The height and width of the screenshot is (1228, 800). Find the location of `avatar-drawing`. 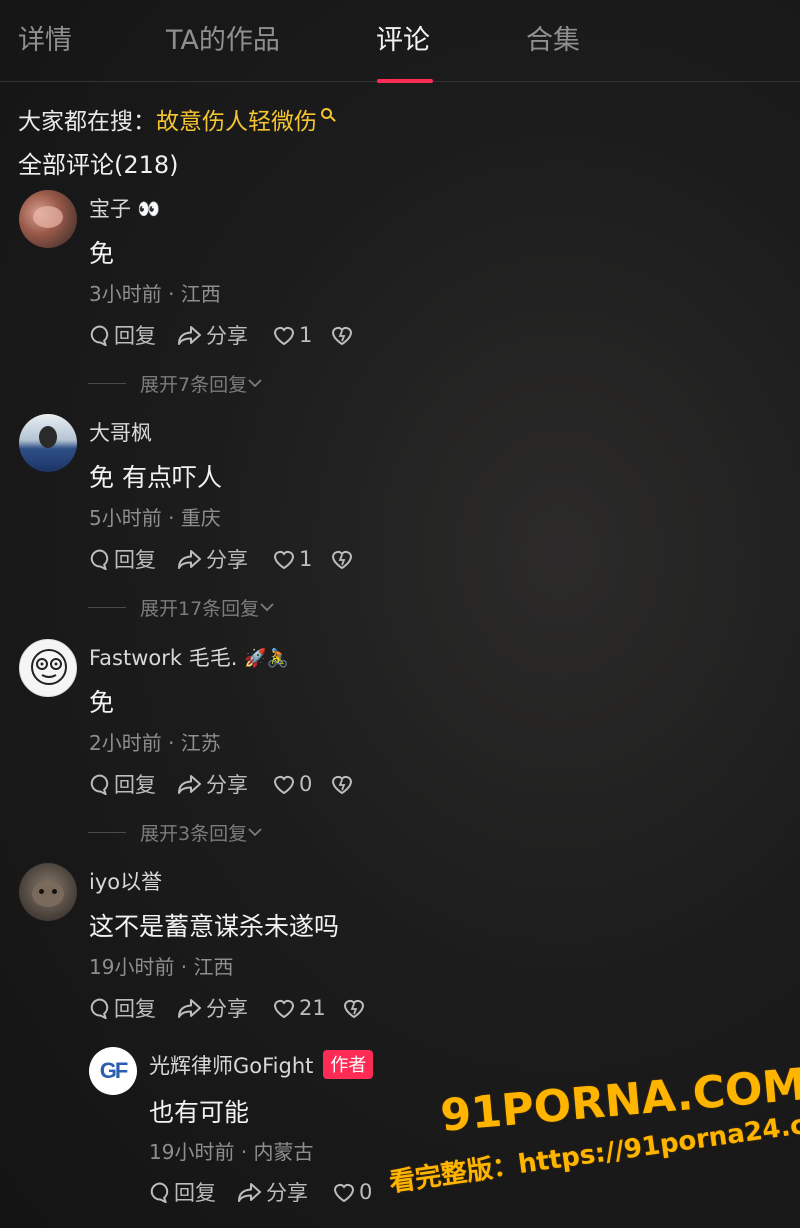

avatar-drawing is located at coordinates (49, 667).